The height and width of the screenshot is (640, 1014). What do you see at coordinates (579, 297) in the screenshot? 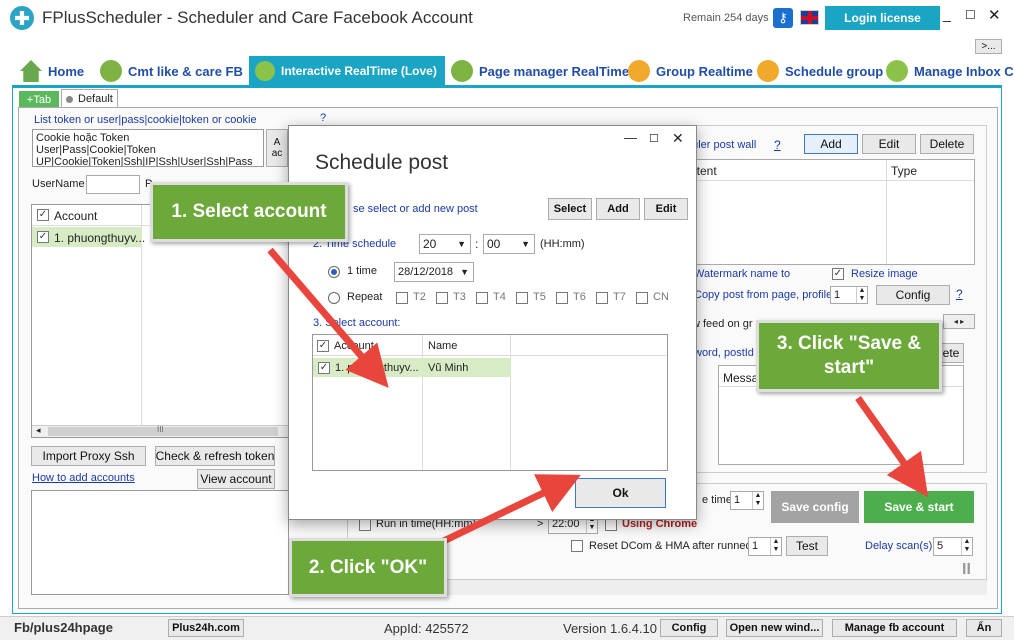
I see `weekday-label: T6` at bounding box center [579, 297].